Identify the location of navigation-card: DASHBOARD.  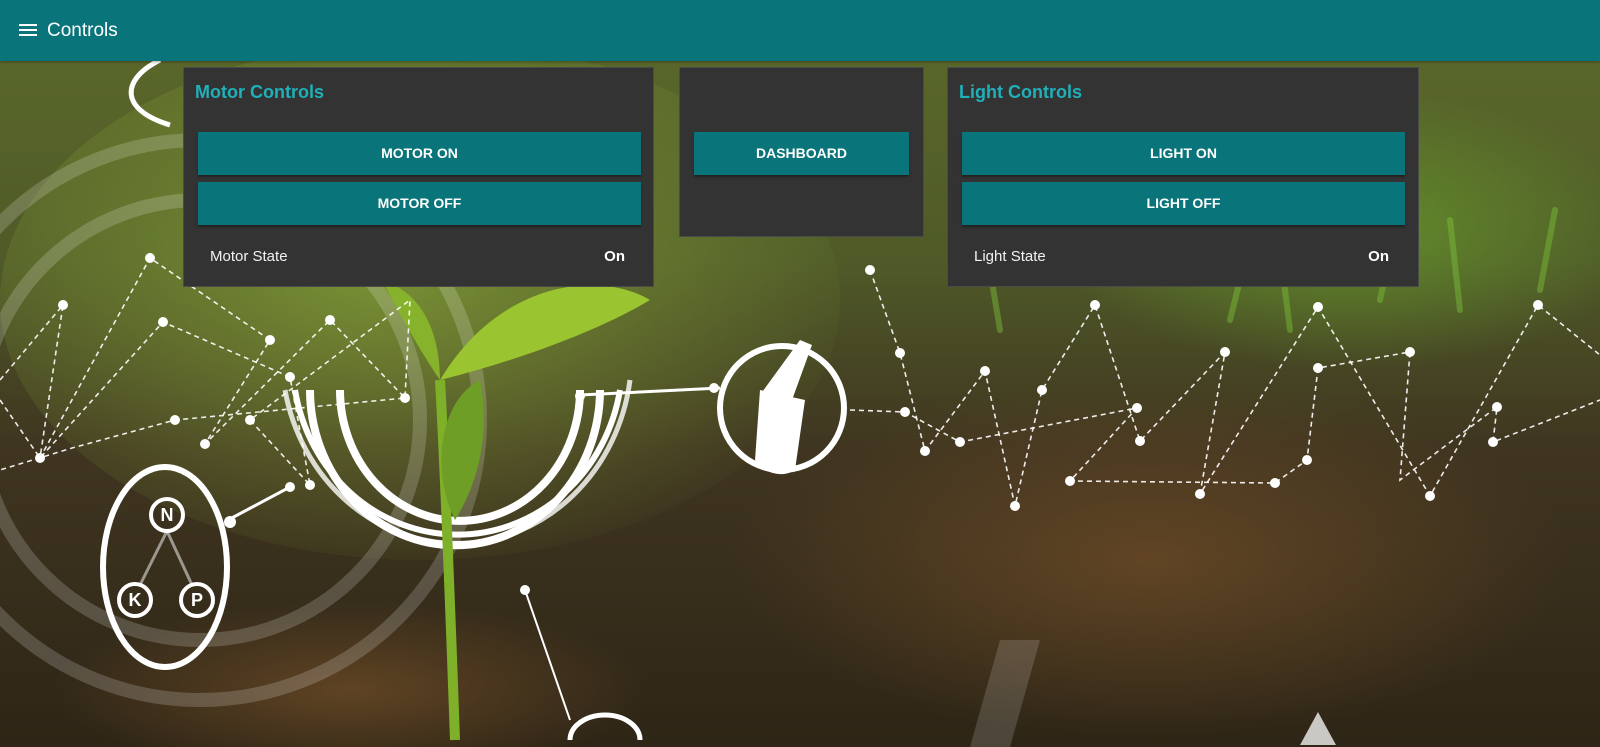
(801, 152).